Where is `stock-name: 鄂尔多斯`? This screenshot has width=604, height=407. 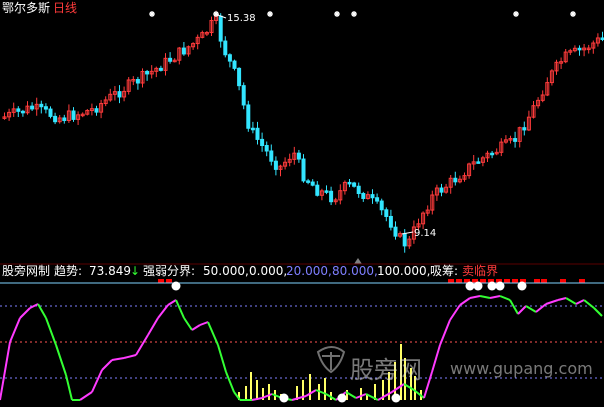 stock-name: 鄂尔多斯 is located at coordinates (26, 7).